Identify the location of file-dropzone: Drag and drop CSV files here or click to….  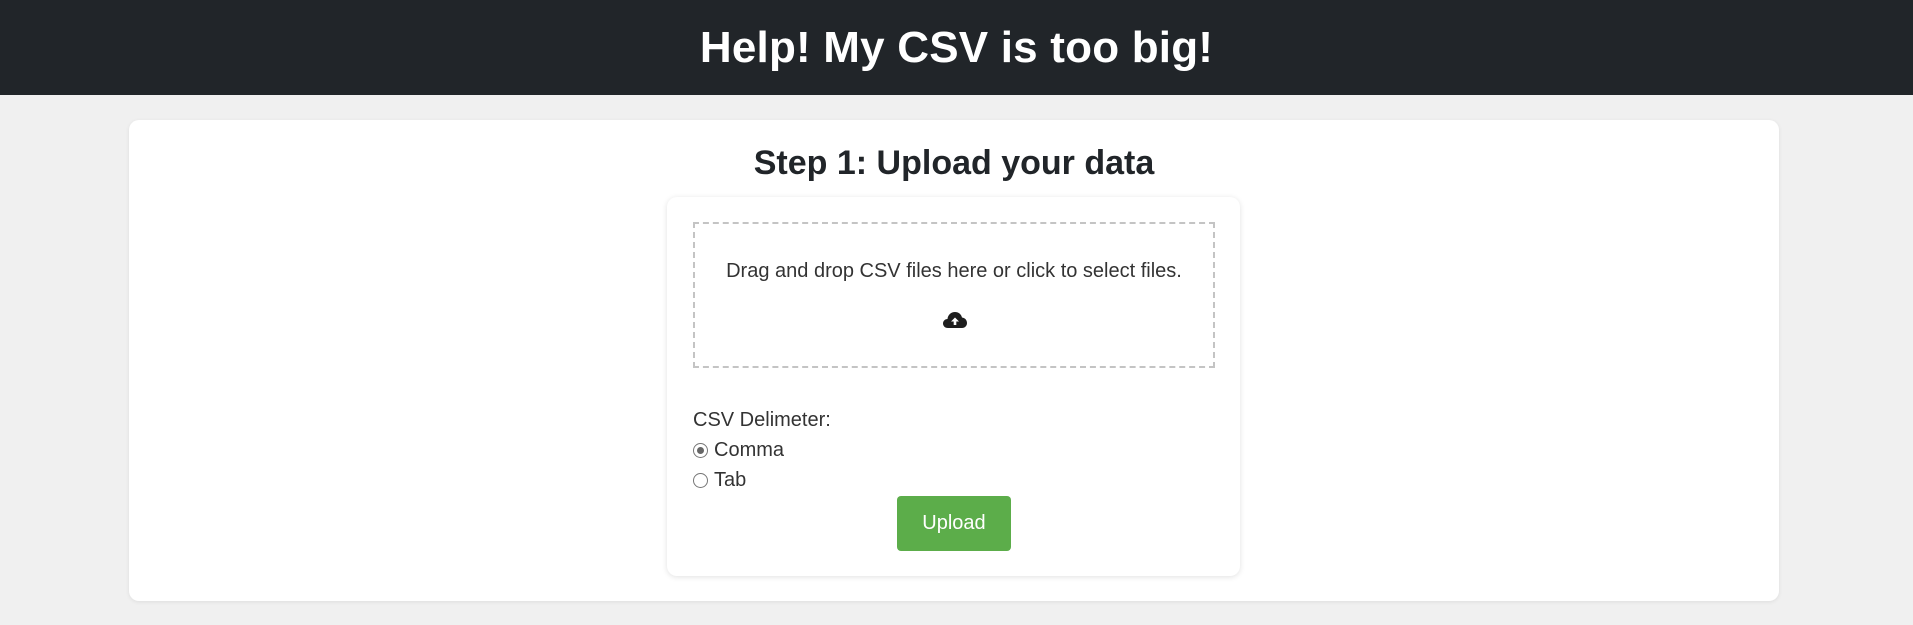
(954, 295).